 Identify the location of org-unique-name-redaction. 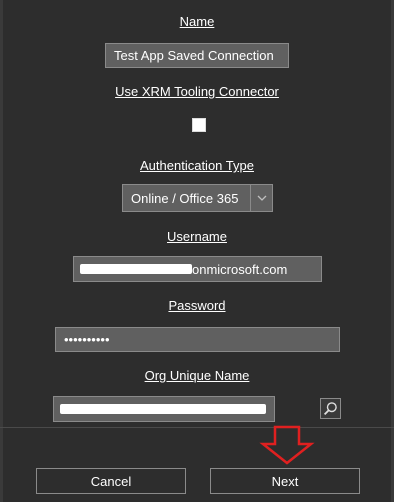
(163, 409).